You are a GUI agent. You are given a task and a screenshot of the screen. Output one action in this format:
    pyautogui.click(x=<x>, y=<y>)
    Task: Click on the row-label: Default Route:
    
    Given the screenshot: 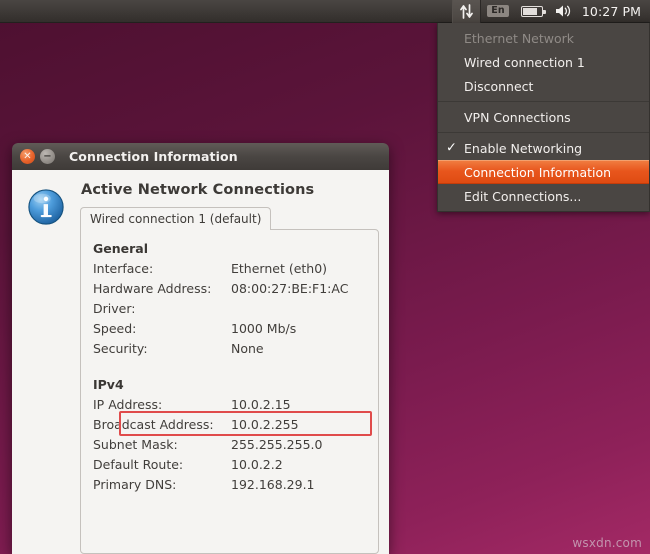 What is the action you would take?
    pyautogui.click(x=138, y=464)
    